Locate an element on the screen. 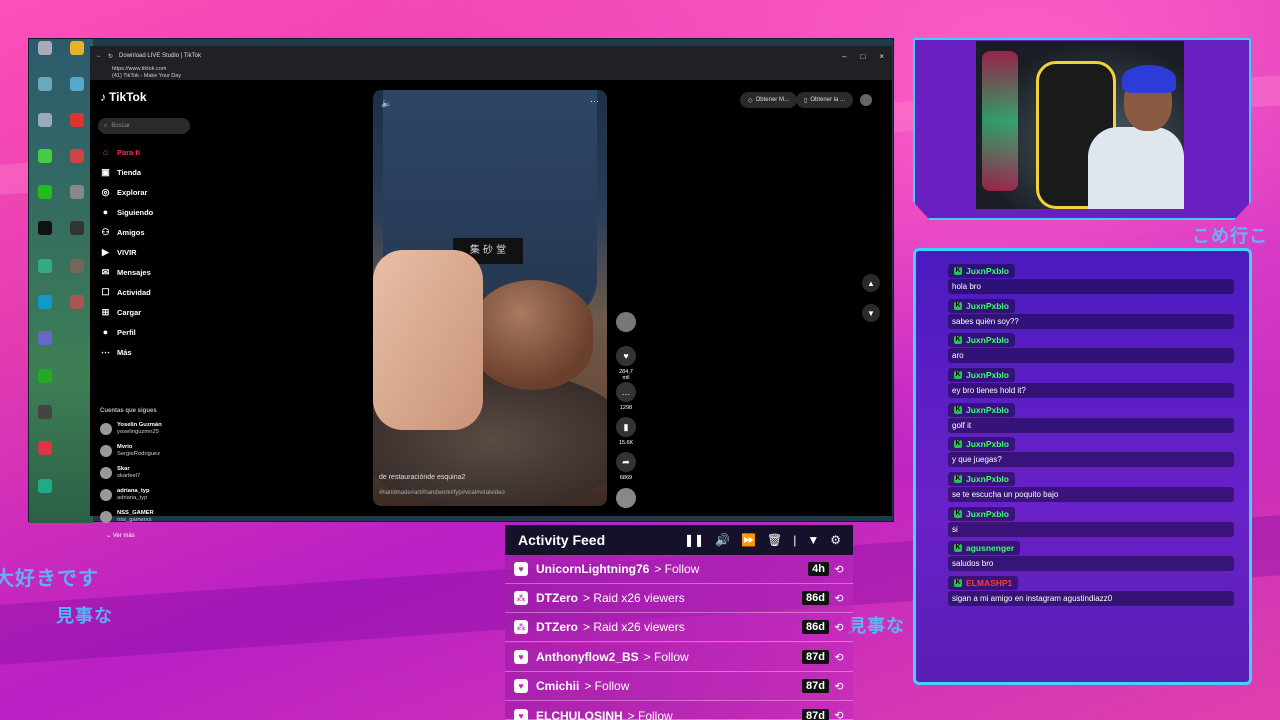 The width and height of the screenshot is (1280, 720). following-account: Mvrio SergieRodriguez is located at coordinates (160, 451).